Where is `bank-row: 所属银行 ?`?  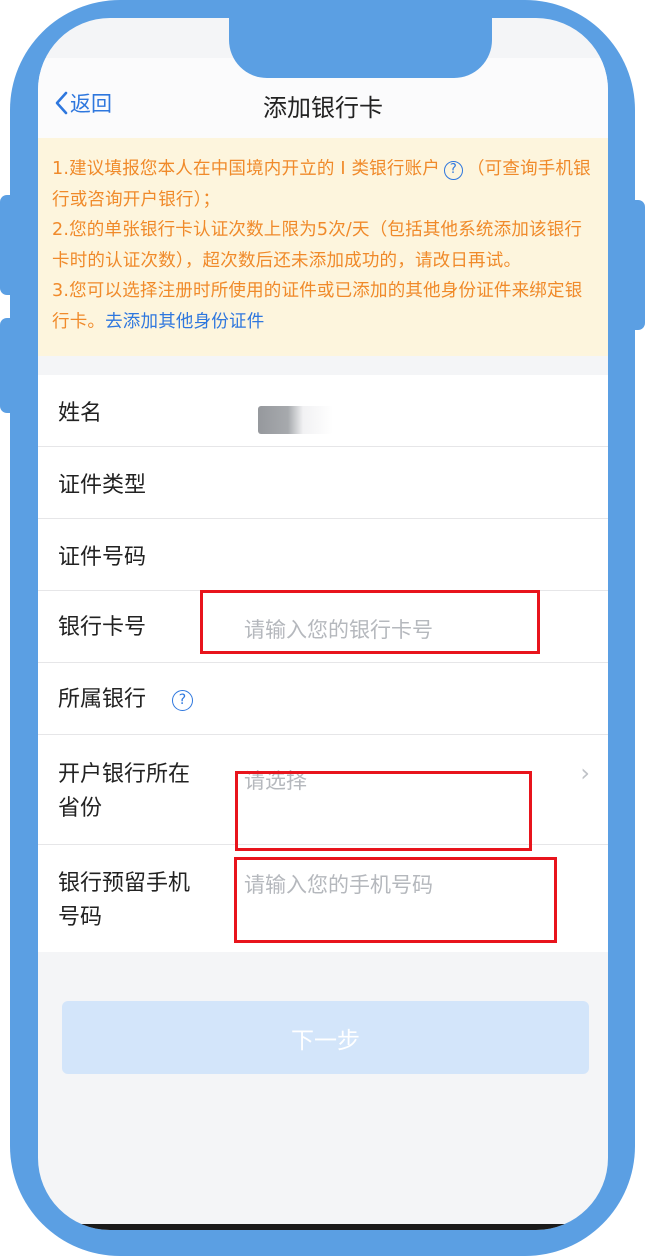 bank-row: 所属银行 ? is located at coordinates (323, 699).